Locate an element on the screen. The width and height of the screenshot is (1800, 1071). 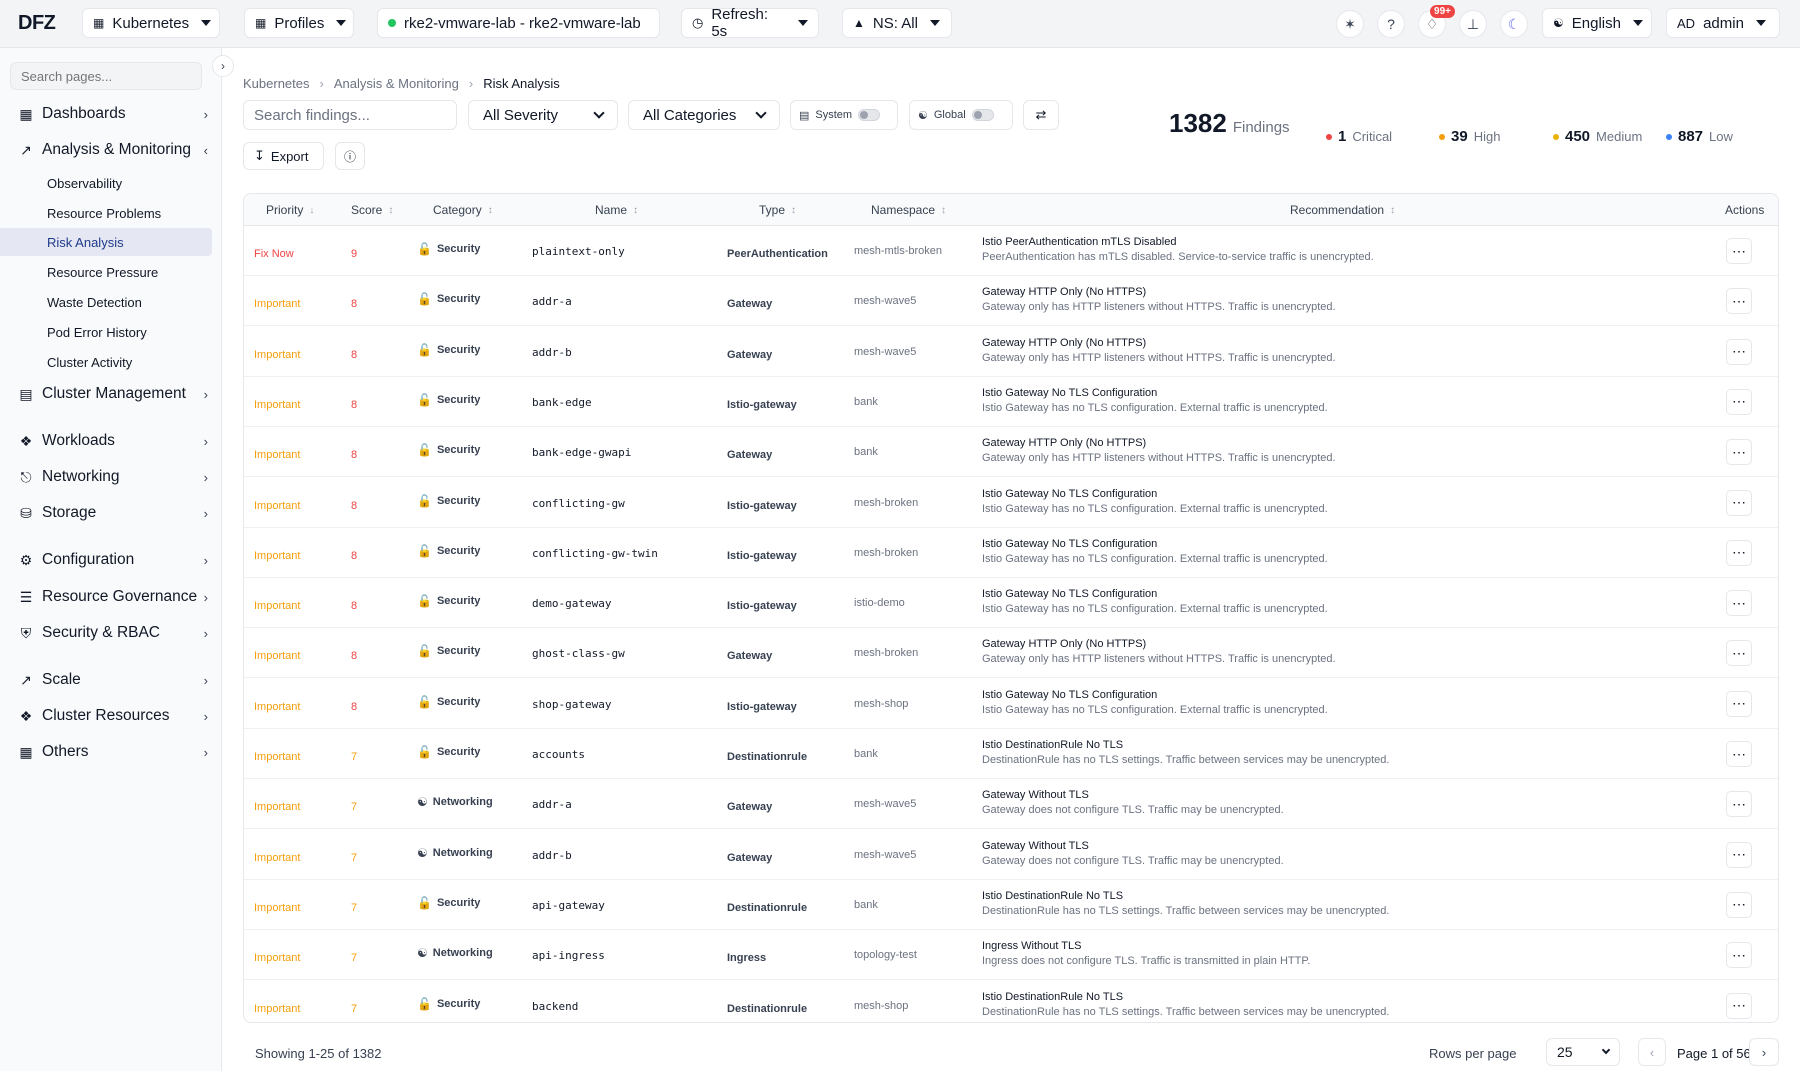
resource-name: api-ingress is located at coordinates (568, 955).